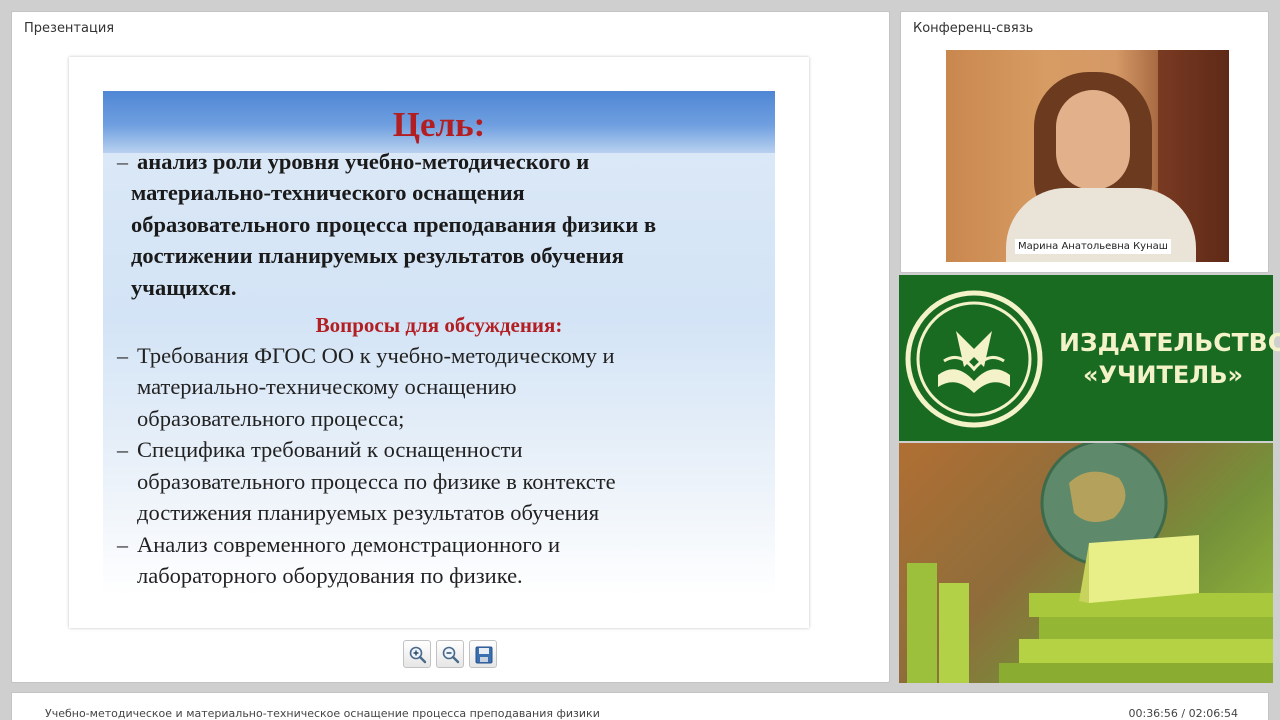 Image resolution: width=1280 pixels, height=720 pixels. I want to click on publisher-logo-text: ИЗДАТЕЛЬСТВО «УЧИТЕЛЬ», so click(1169, 359).